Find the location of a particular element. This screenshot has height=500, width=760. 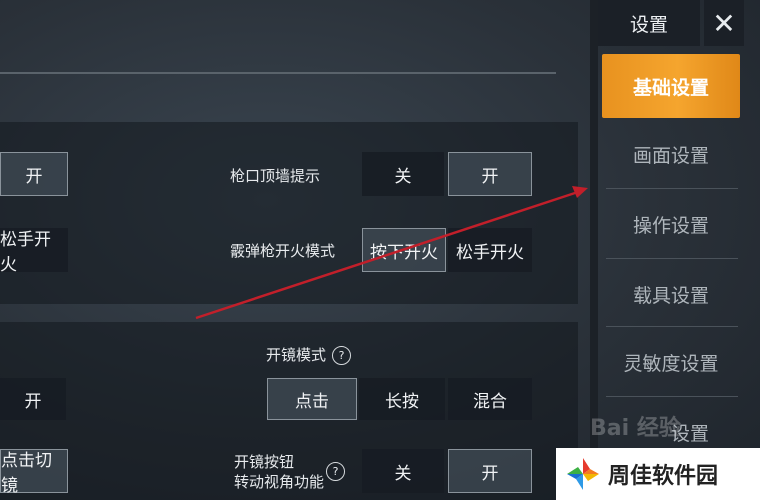

site-brand-badge: 周佳软件园 is located at coordinates (658, 474).